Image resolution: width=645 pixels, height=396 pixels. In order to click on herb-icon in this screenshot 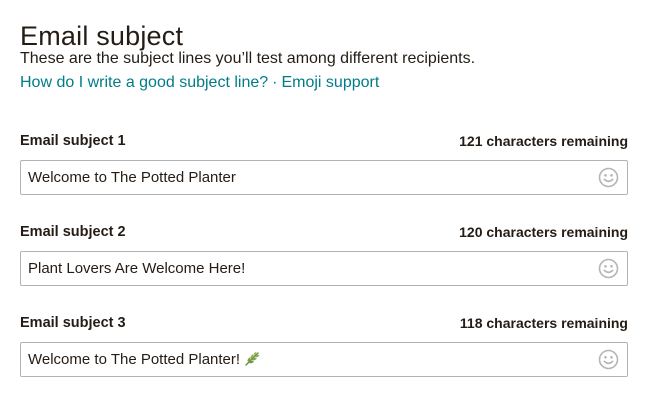, I will do `click(252, 362)`.